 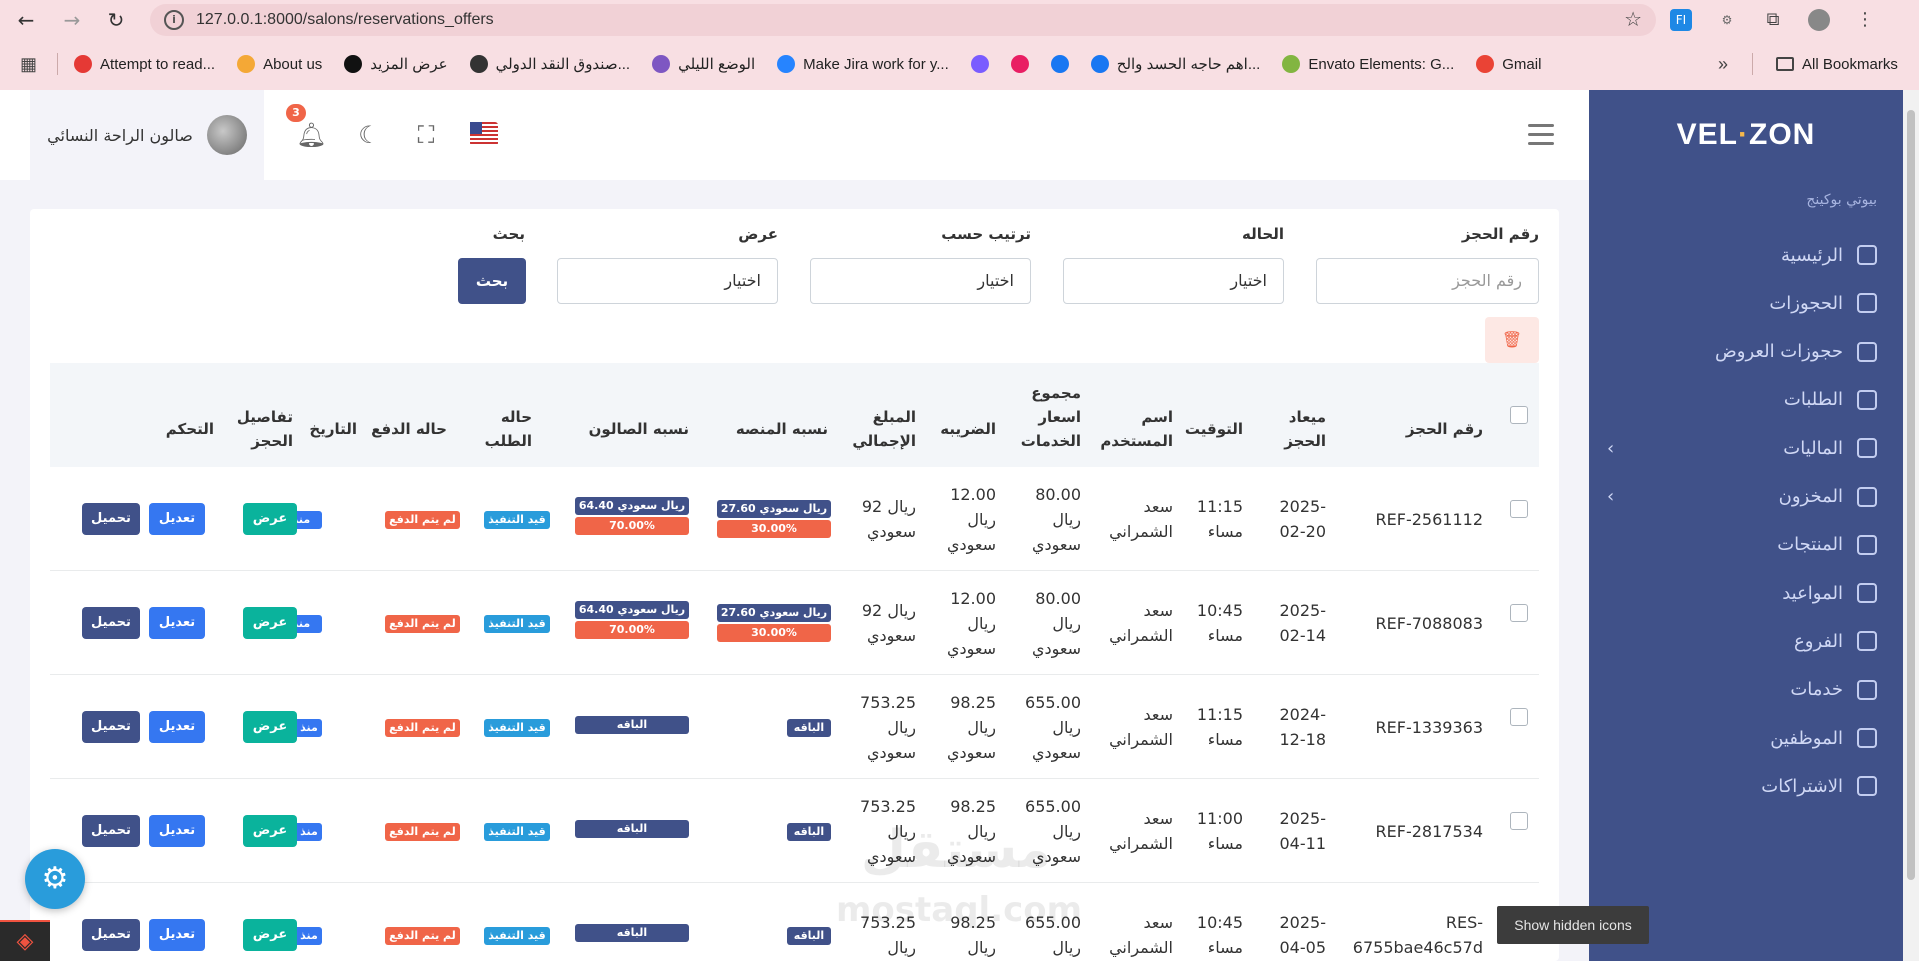 I want to click on sidebar-item: المواعيد, so click(x=1742, y=593).